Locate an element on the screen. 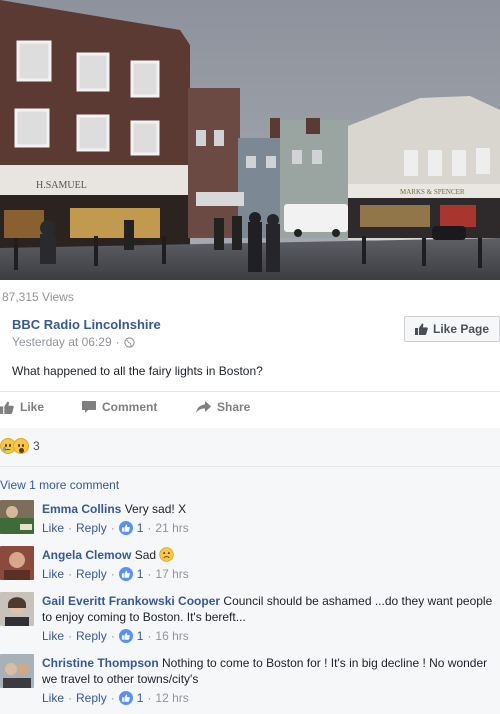  like-page-button: Like Page is located at coordinates (452, 329).